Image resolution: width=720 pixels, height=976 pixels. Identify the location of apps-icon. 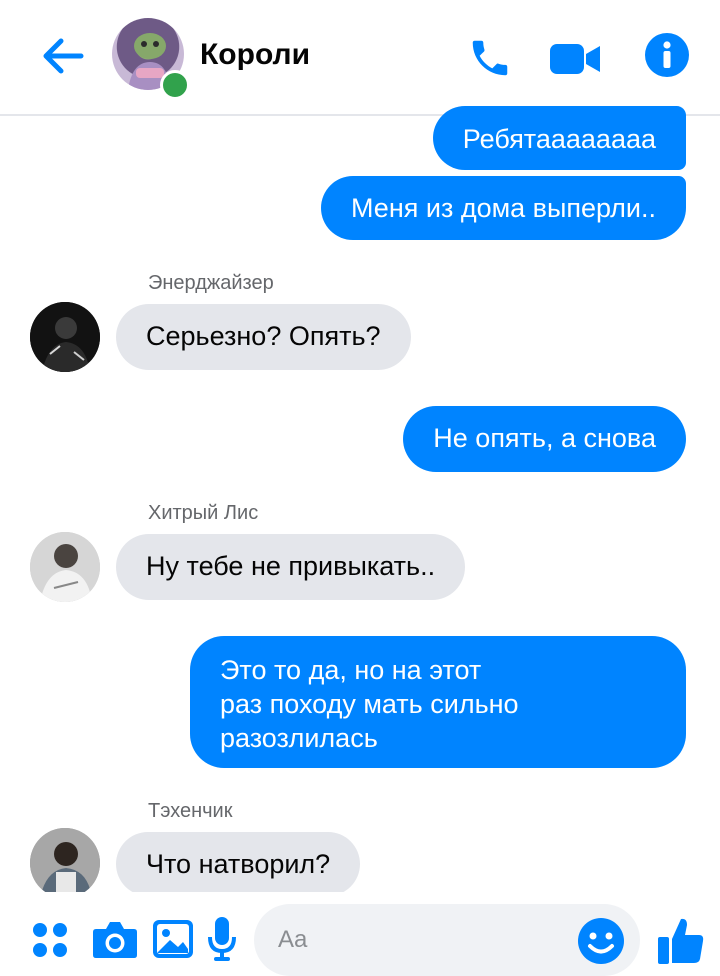
(50, 940).